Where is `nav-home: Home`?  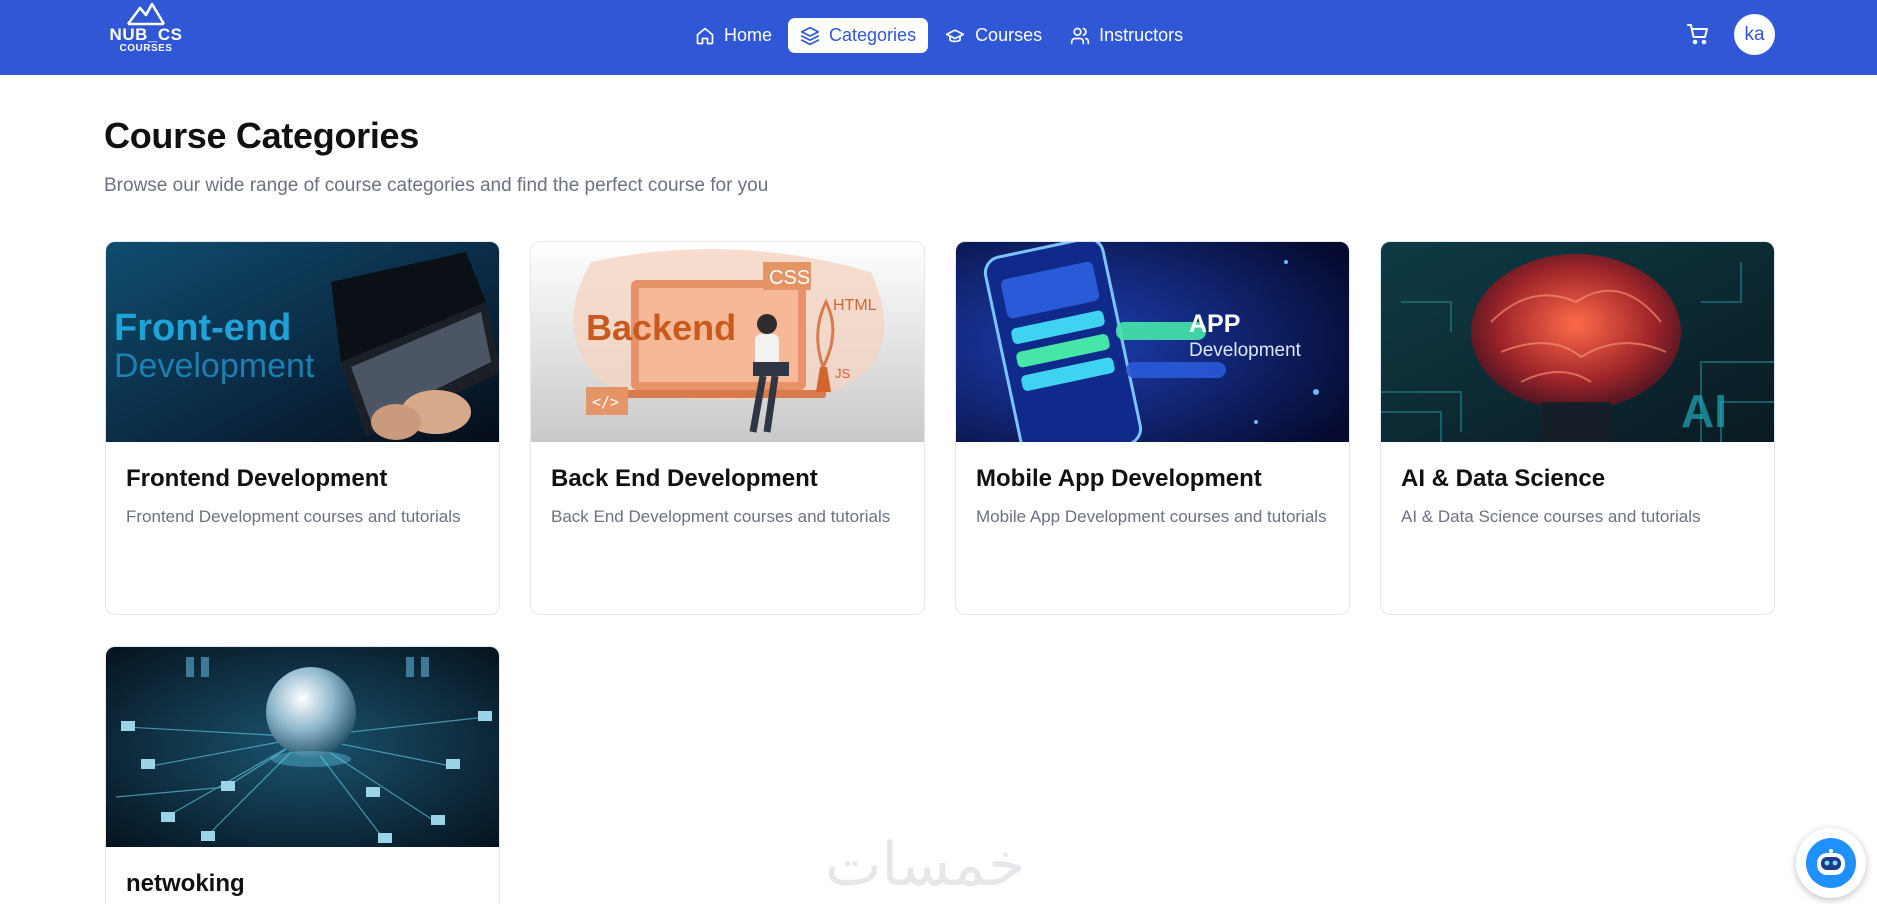
nav-home: Home is located at coordinates (733, 35).